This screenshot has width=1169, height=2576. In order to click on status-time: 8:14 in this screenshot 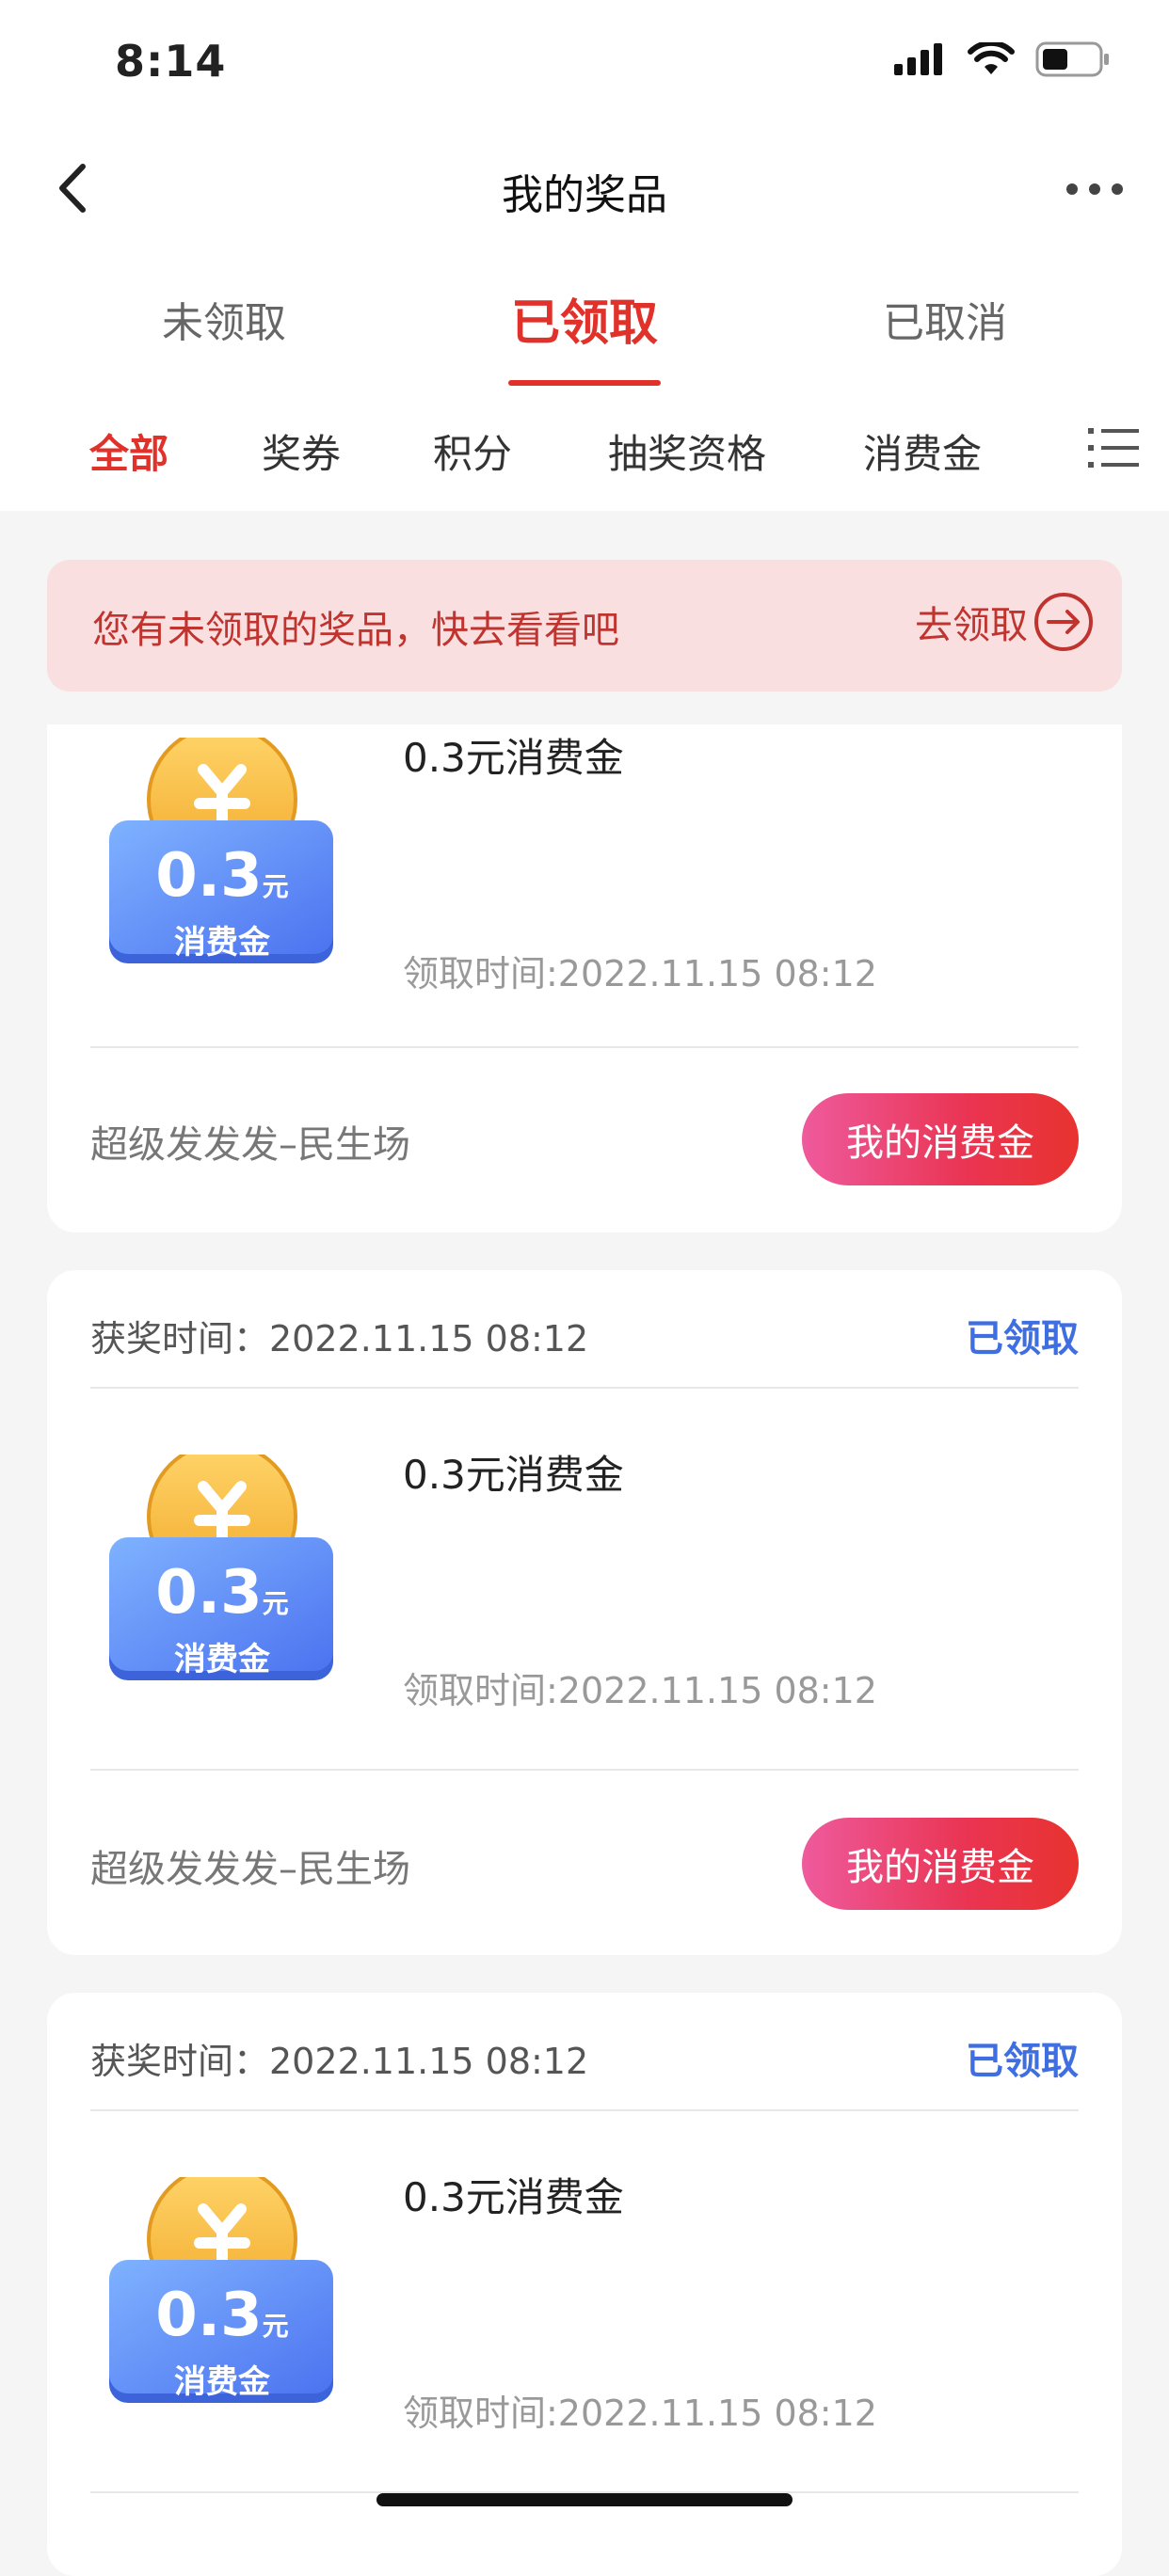, I will do `click(171, 61)`.